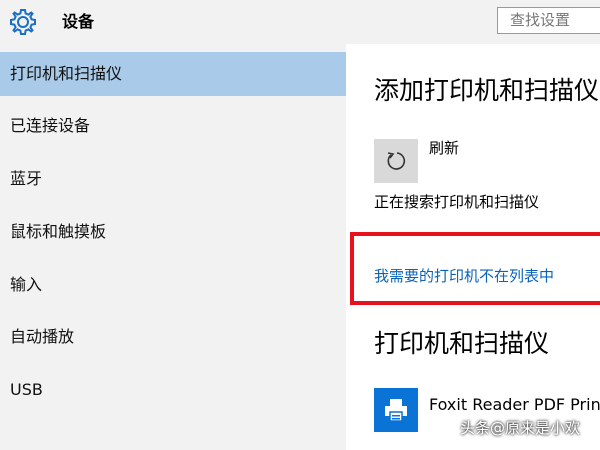  What do you see at coordinates (300, 22) in the screenshot?
I see `title-bar: 设备 查找设置` at bounding box center [300, 22].